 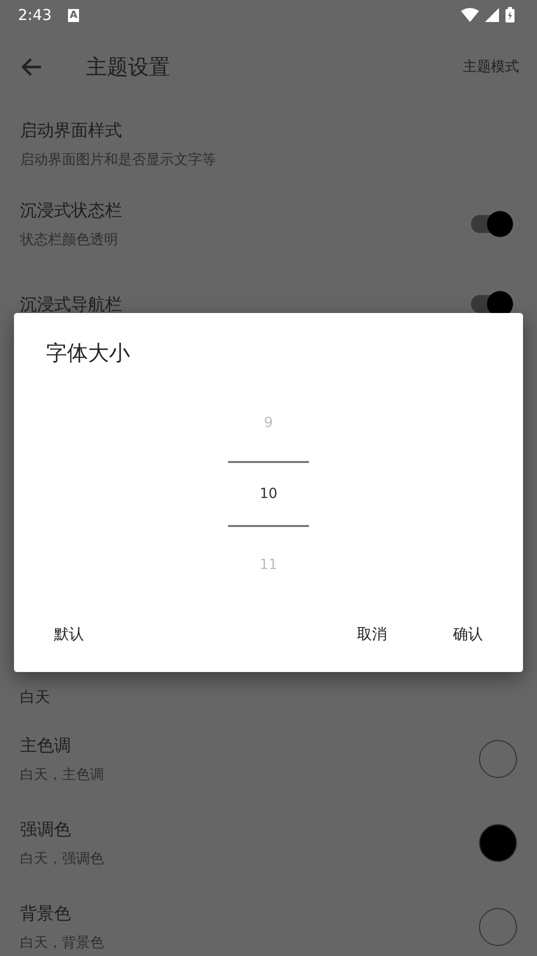 I want to click on setting-title: 背景色, so click(x=46, y=914).